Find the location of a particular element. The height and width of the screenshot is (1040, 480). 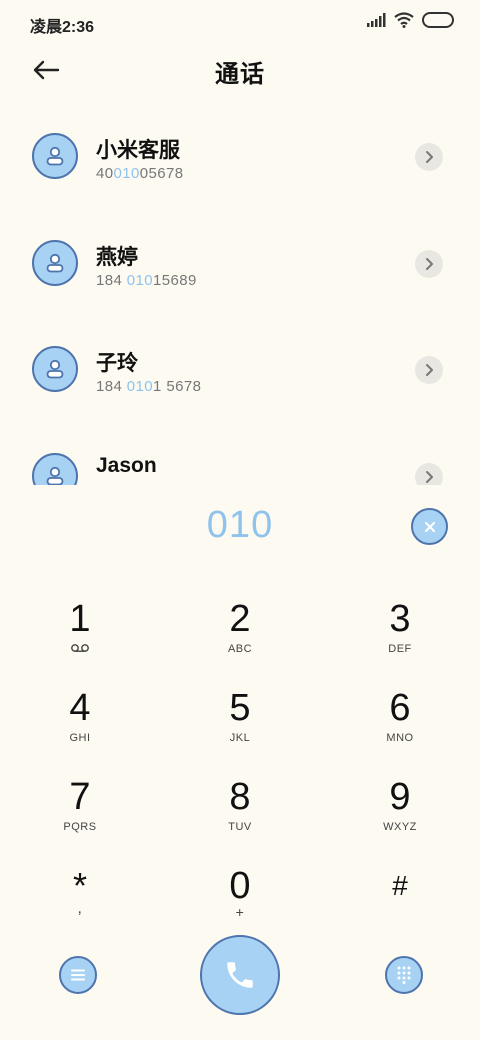

key-digit: 9 is located at coordinates (400, 797).